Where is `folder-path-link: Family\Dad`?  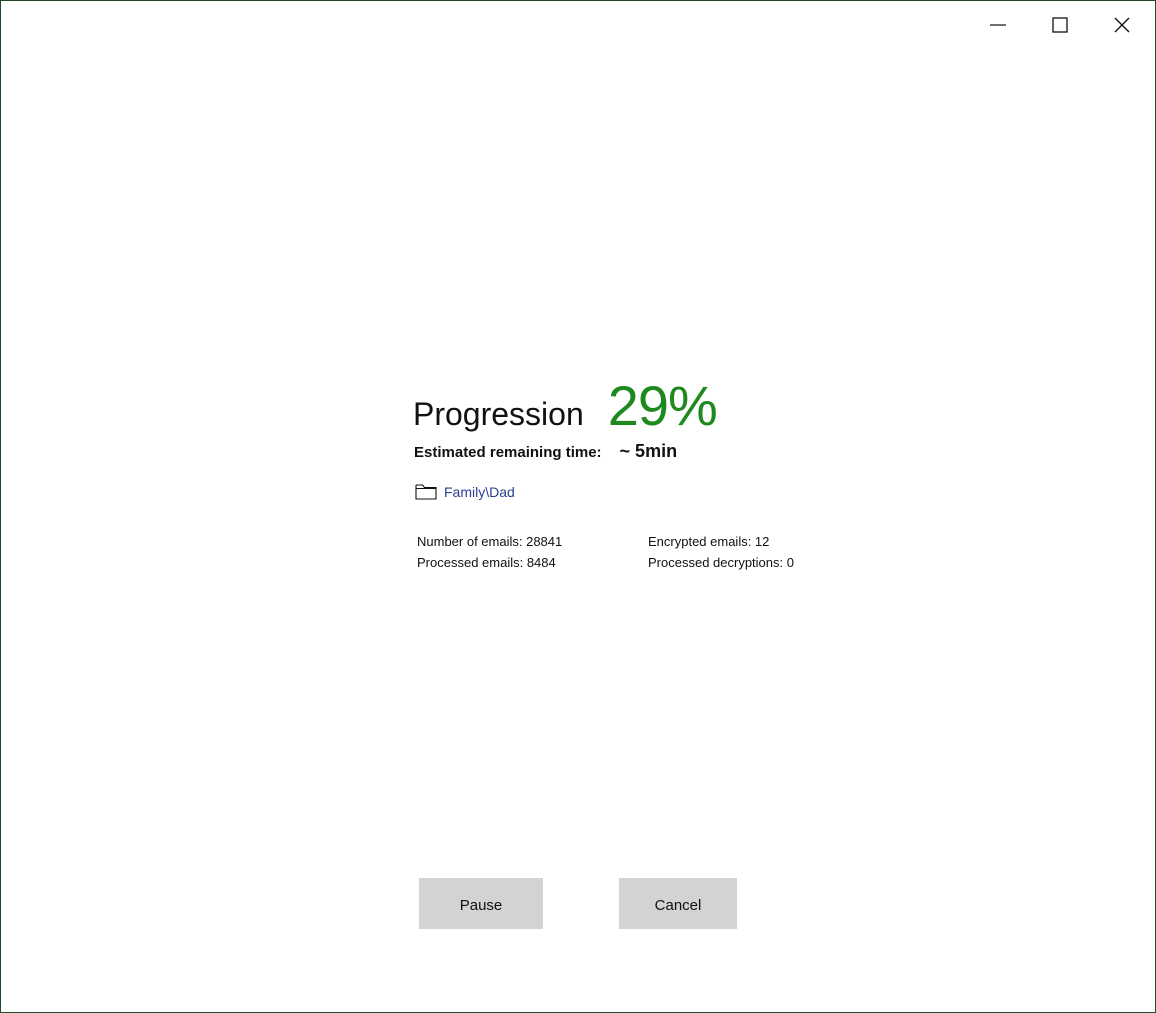 folder-path-link: Family\Dad is located at coordinates (479, 492).